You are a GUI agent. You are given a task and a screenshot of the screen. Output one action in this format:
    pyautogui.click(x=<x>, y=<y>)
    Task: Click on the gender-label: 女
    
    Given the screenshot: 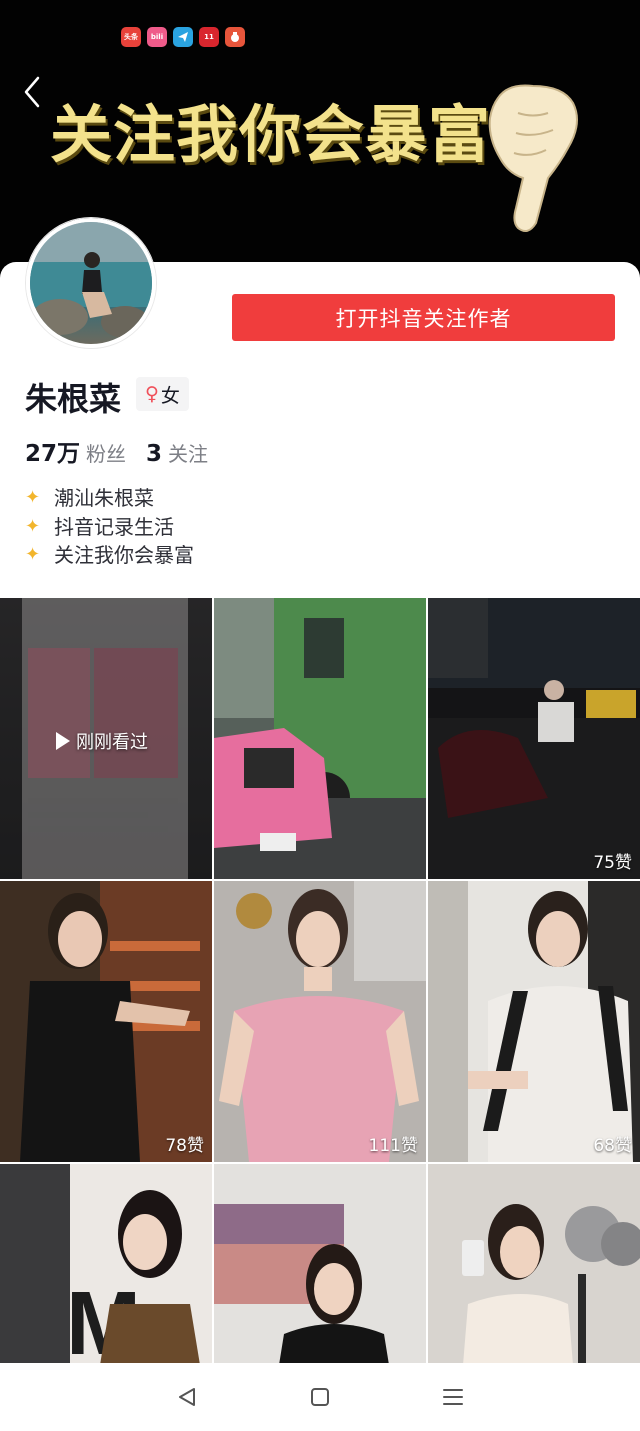 What is the action you would take?
    pyautogui.click(x=170, y=395)
    